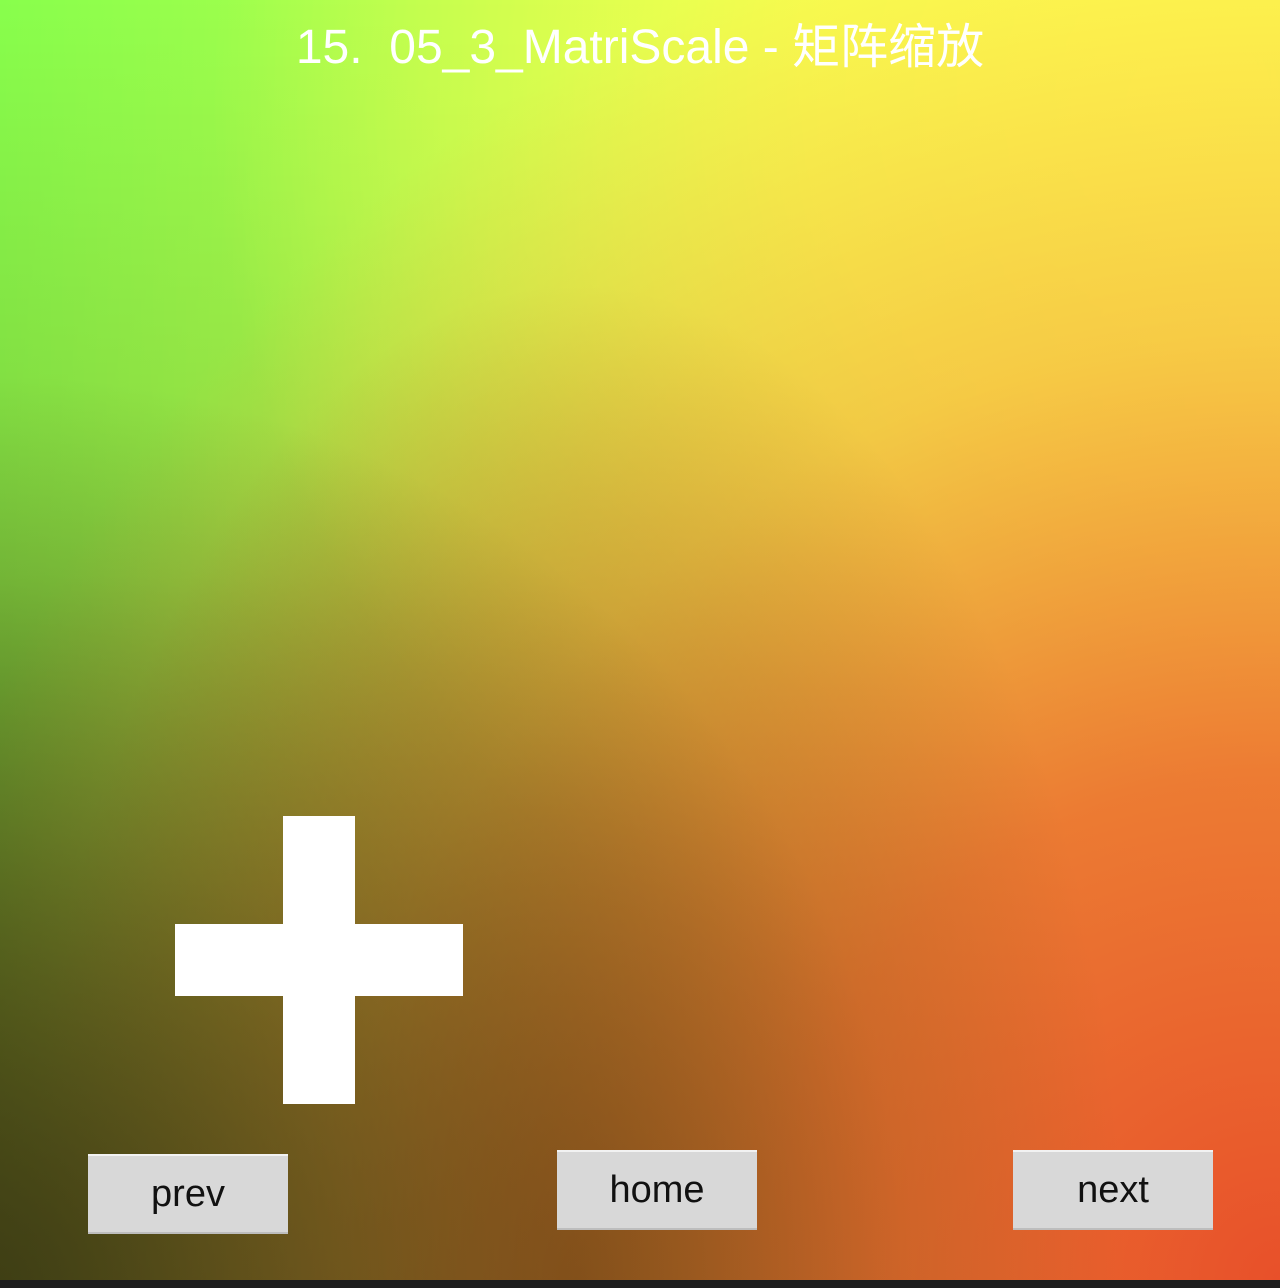  What do you see at coordinates (1113, 1190) in the screenshot?
I see `next-button: next` at bounding box center [1113, 1190].